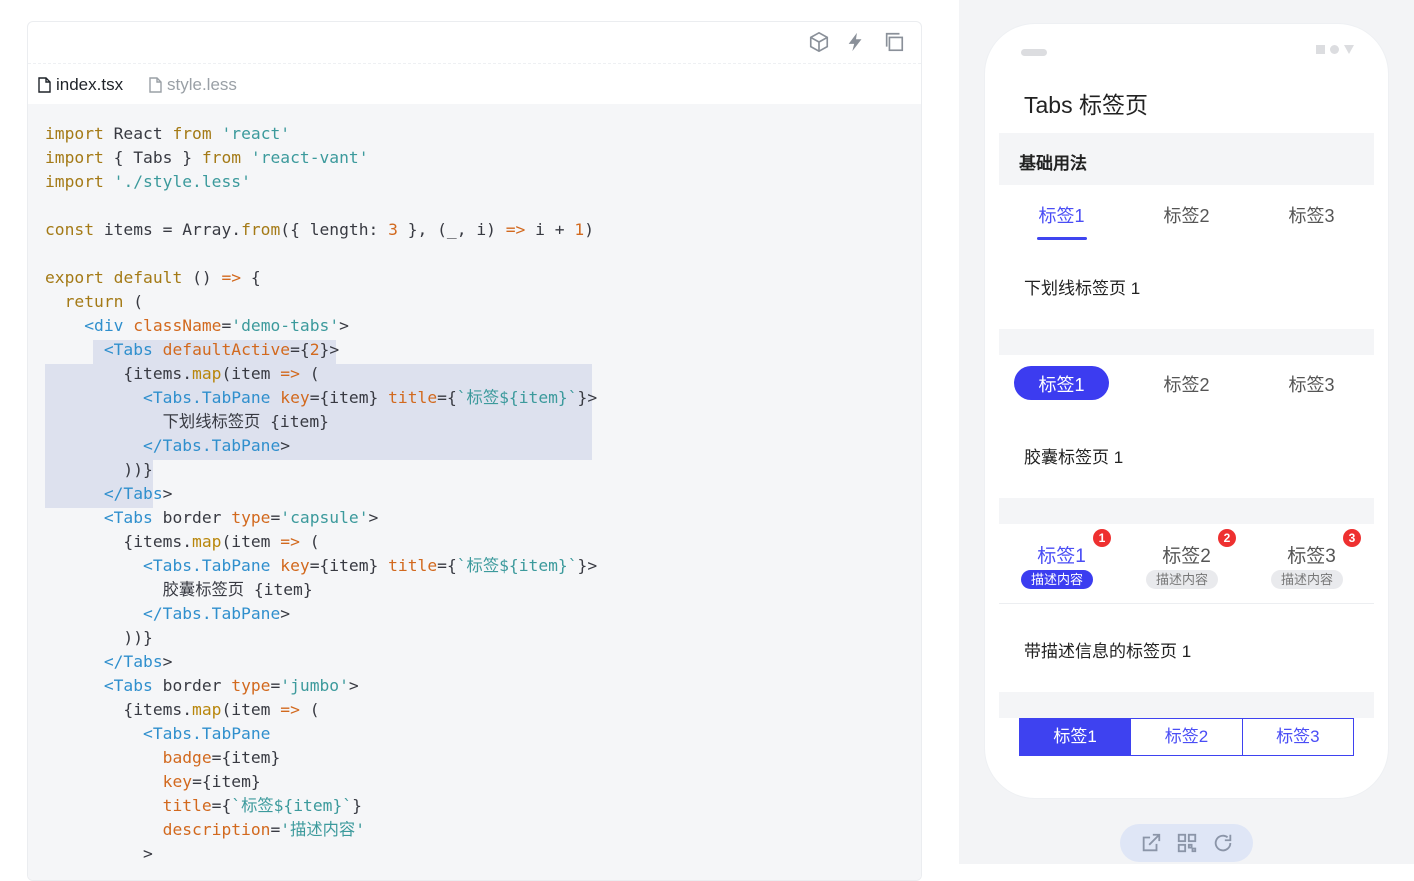 The height and width of the screenshot is (881, 1414). I want to click on active-tab-underline, so click(1062, 238).